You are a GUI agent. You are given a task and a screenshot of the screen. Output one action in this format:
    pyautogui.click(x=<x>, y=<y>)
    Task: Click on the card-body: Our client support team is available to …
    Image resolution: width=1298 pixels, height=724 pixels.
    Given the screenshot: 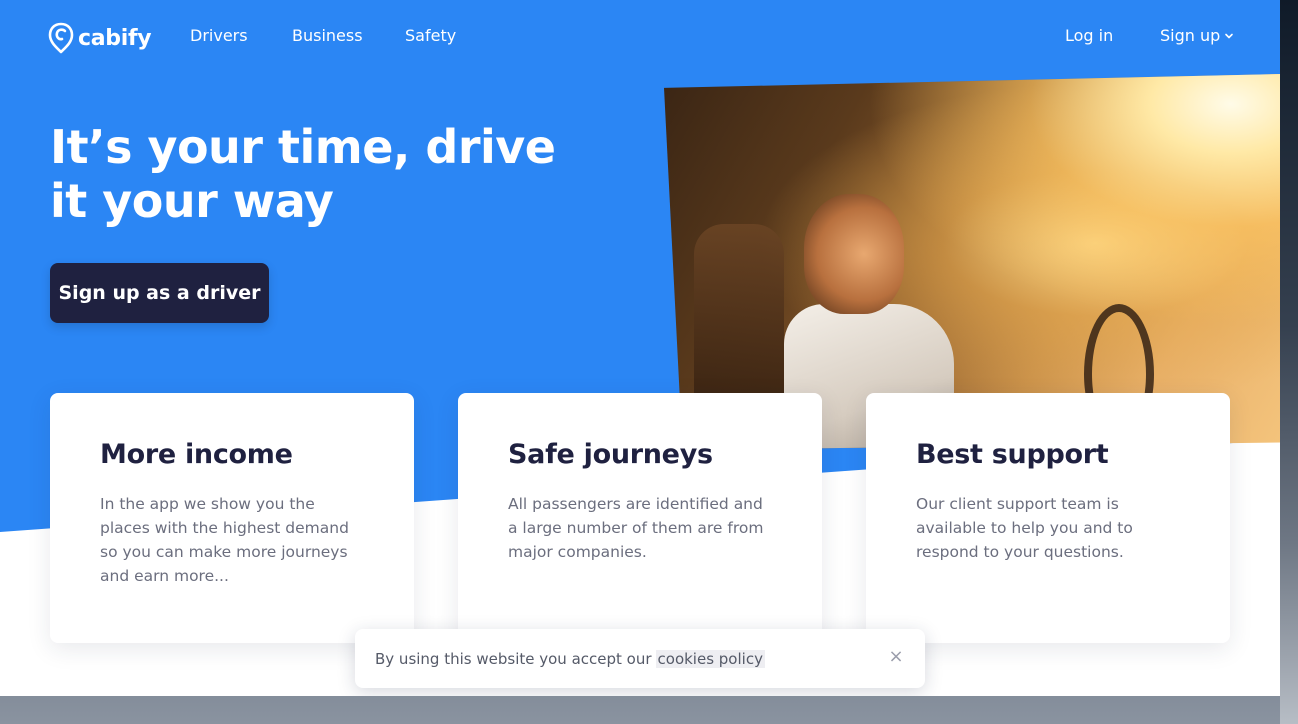 What is the action you would take?
    pyautogui.click(x=1024, y=528)
    